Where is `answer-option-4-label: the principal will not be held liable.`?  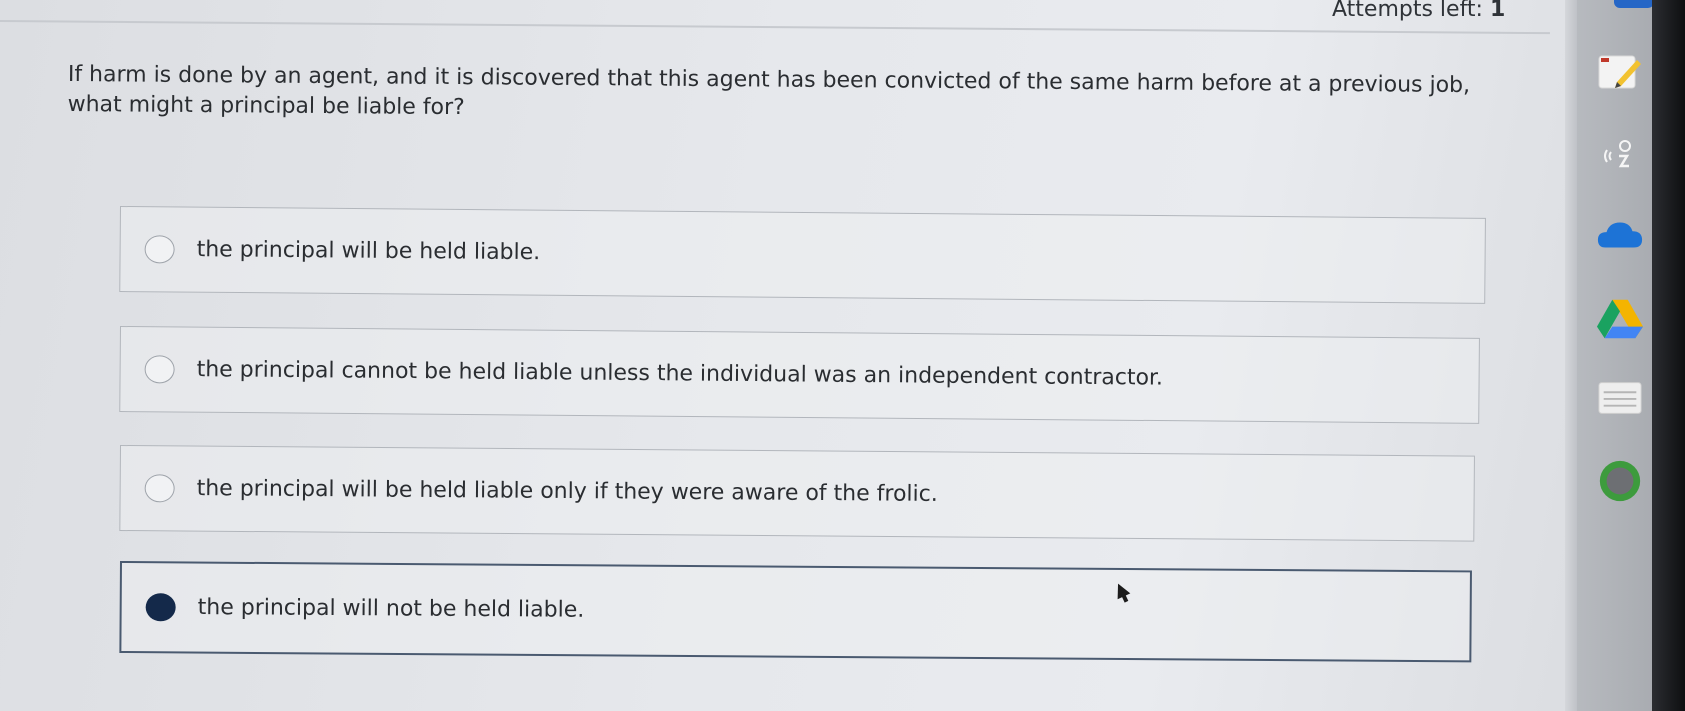 answer-option-4-label: the principal will not be held liable. is located at coordinates (391, 609).